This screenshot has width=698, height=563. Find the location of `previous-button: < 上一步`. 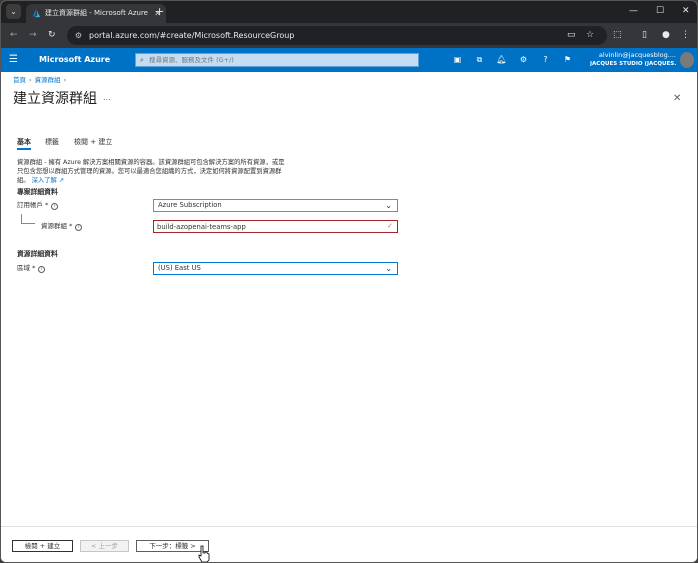

previous-button: < 上一步 is located at coordinates (104, 546).